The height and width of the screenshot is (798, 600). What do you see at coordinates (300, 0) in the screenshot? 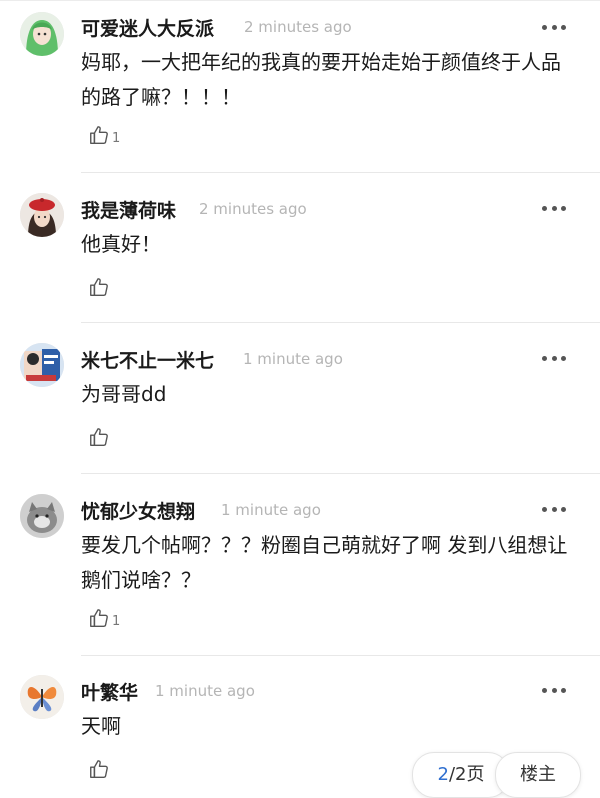
I see `top-divider` at bounding box center [300, 0].